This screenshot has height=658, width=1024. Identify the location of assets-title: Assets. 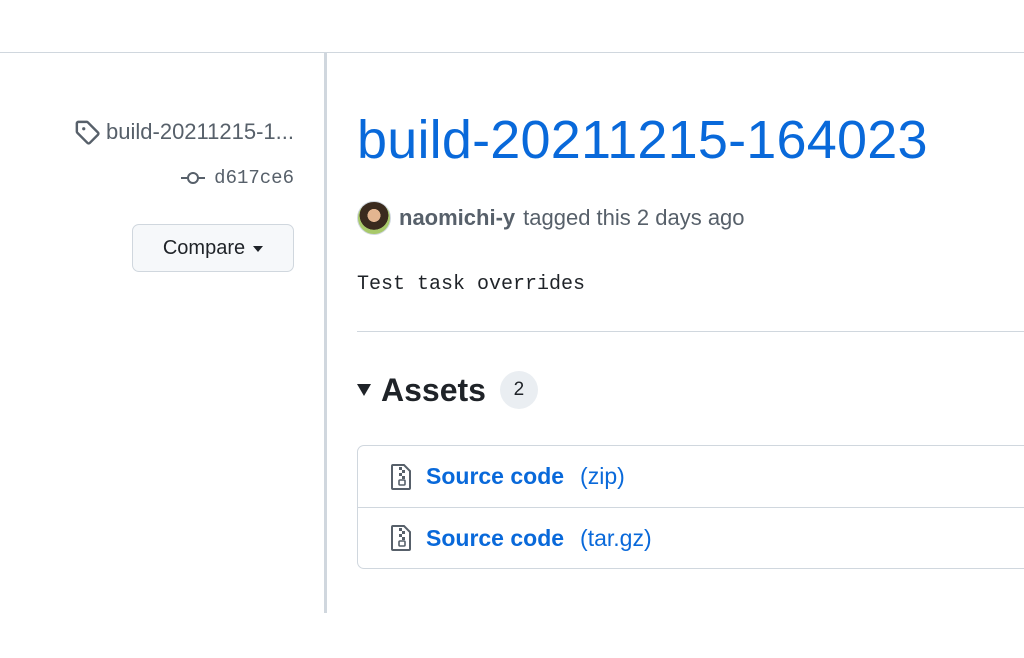
(433, 389).